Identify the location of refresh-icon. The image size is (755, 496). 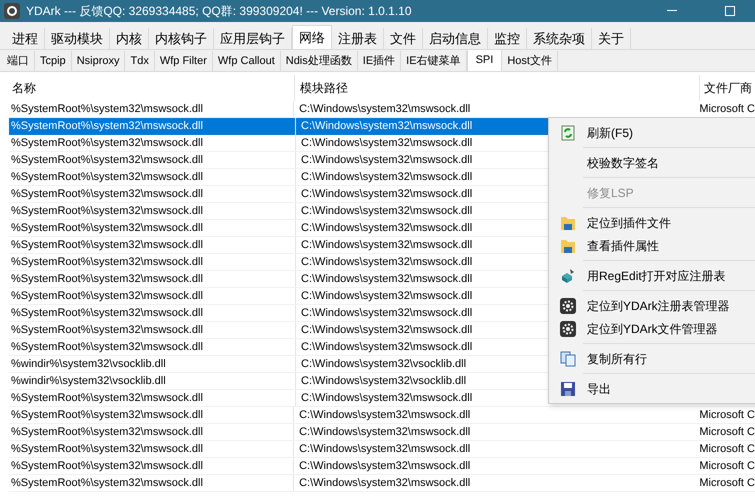
(568, 132).